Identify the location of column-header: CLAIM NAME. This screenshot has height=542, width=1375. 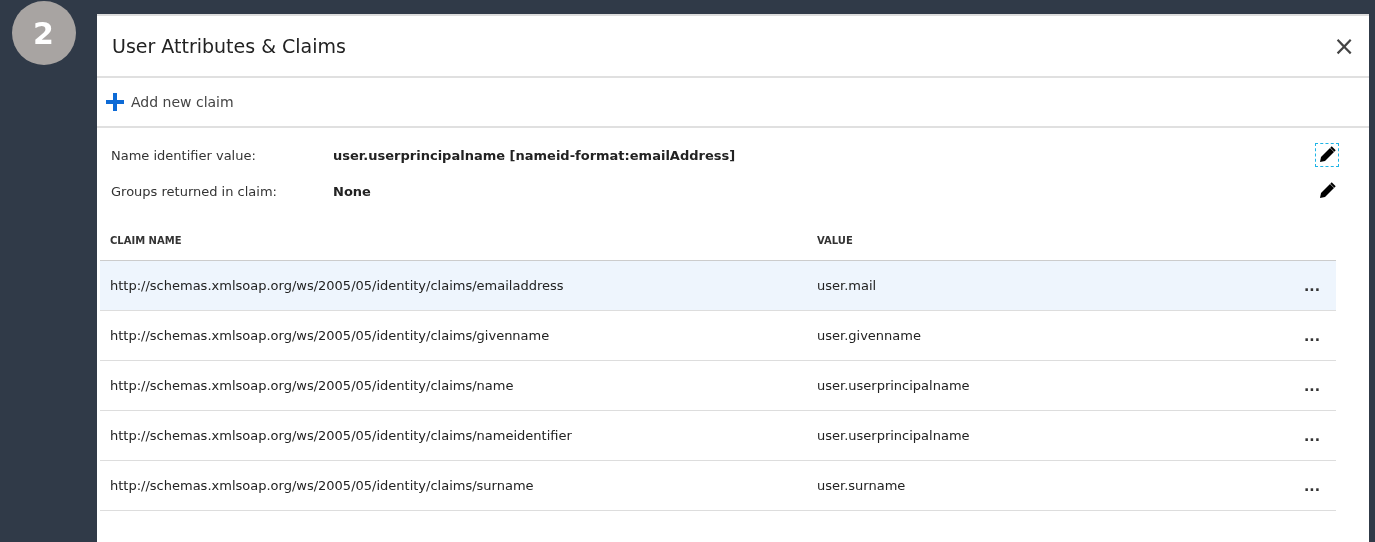
(146, 240).